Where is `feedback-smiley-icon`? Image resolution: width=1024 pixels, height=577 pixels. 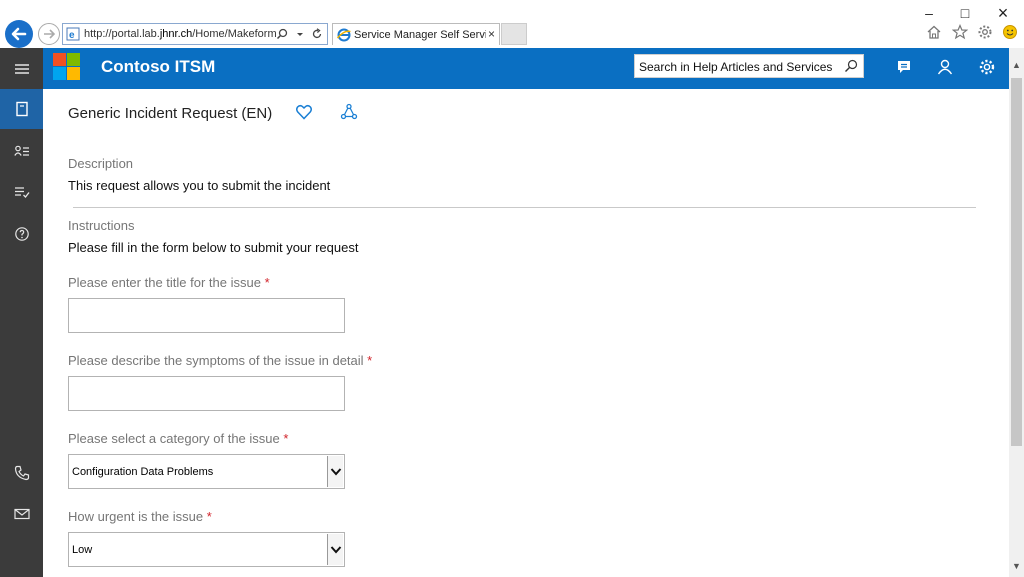
feedback-smiley-icon is located at coordinates (1010, 32).